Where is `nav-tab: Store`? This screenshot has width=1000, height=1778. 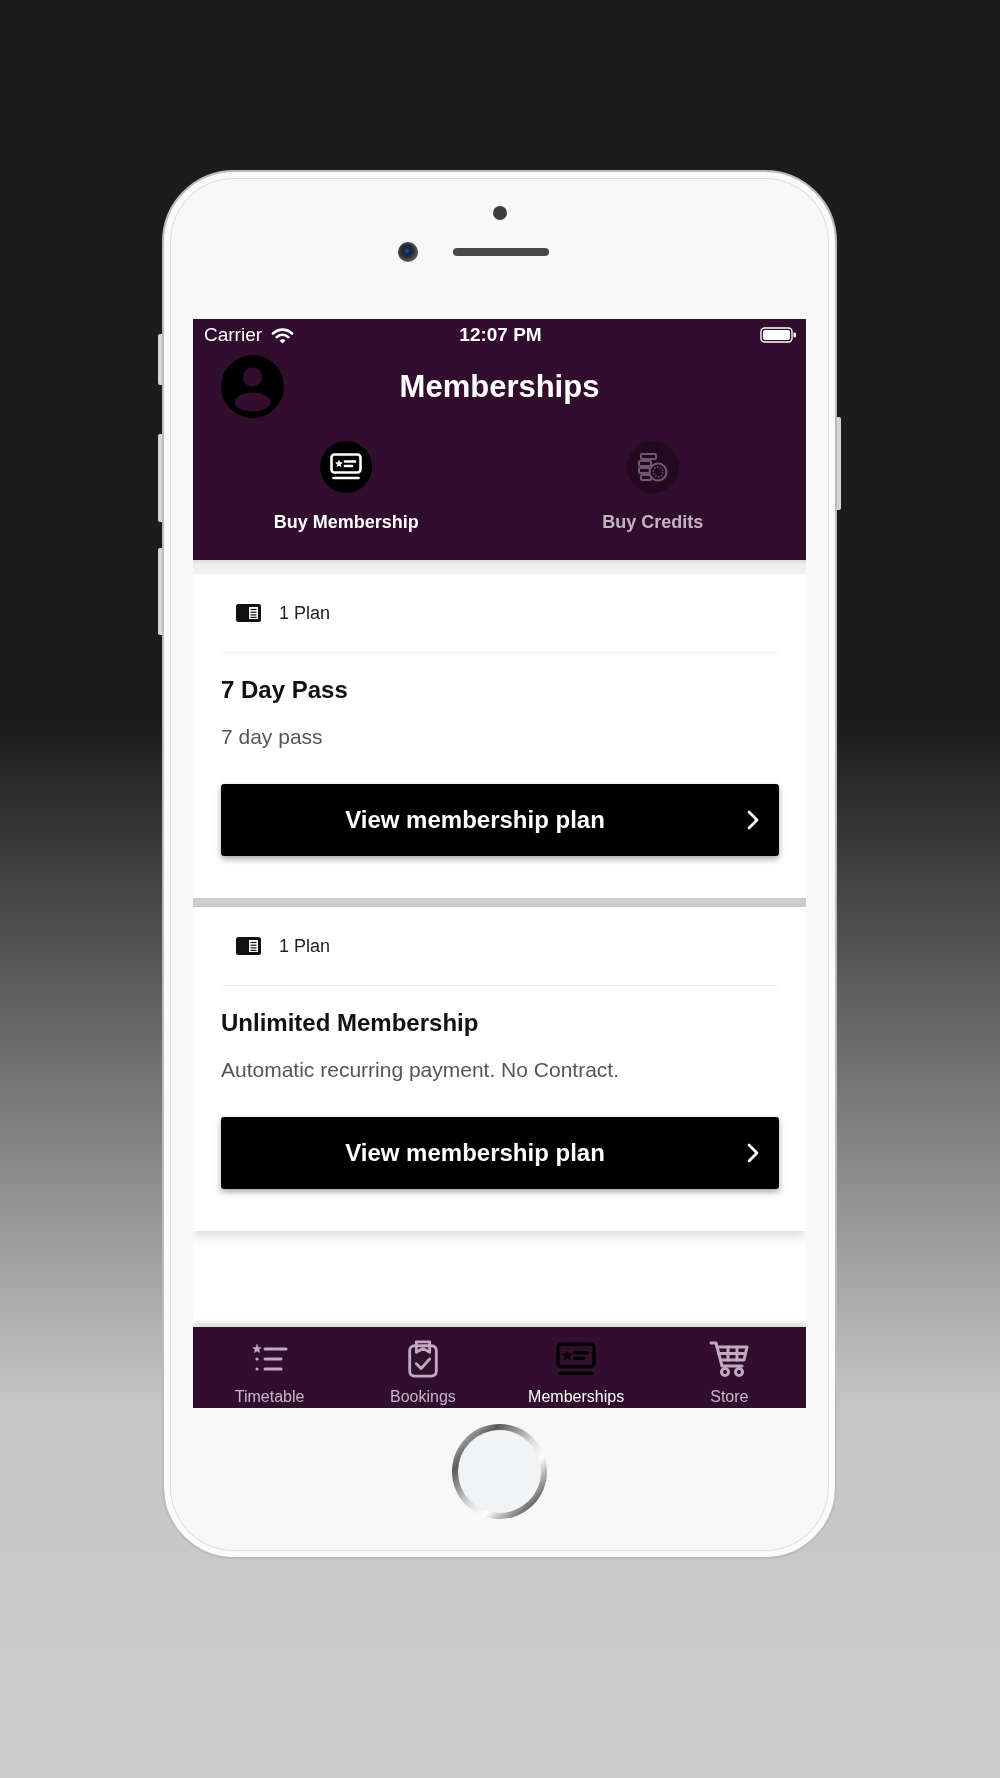 nav-tab: Store is located at coordinates (729, 1367).